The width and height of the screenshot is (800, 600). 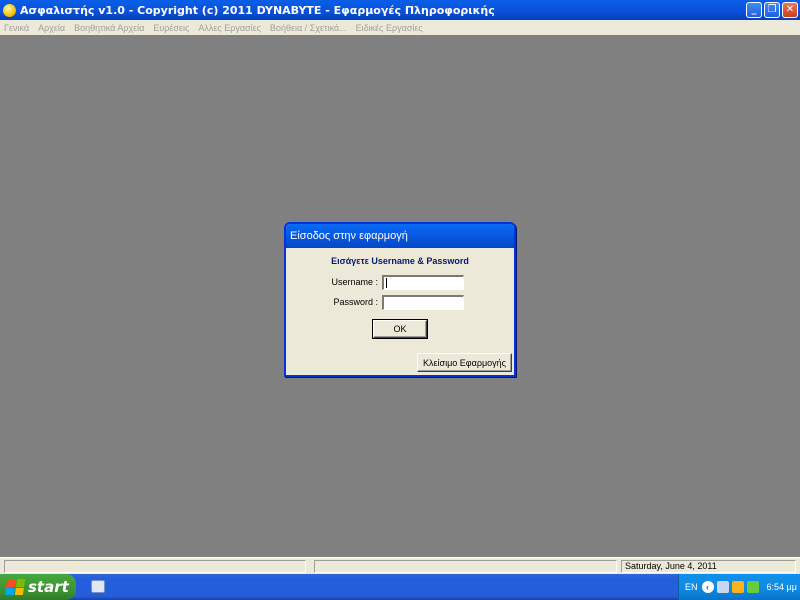 I want to click on taskbar: start EN ‹ 6:54 μμ, so click(x=400, y=587).